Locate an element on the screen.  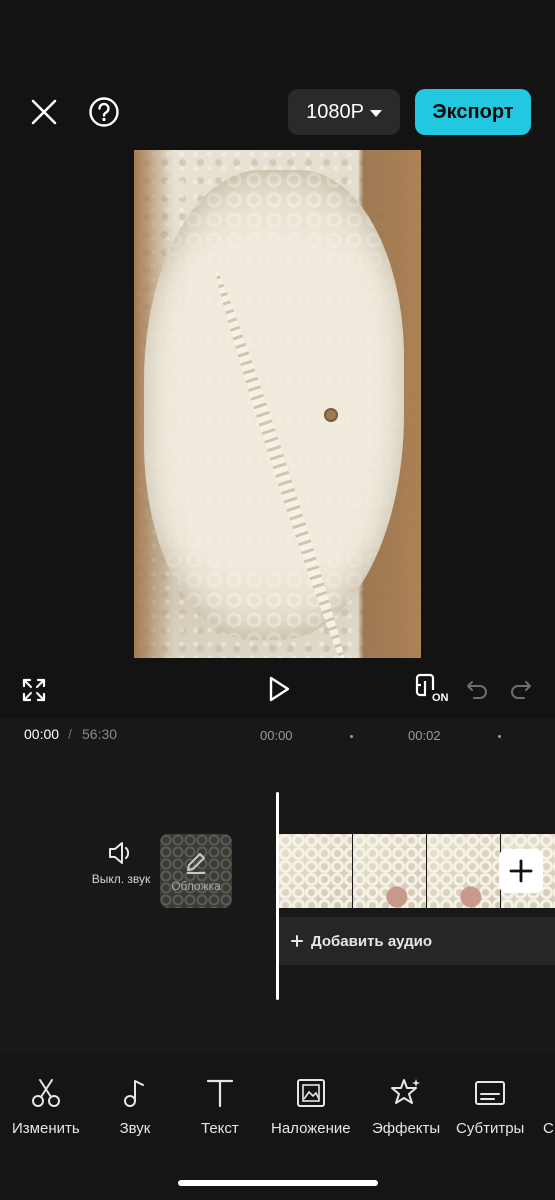
tool-label: С is located at coordinates (548, 1128).